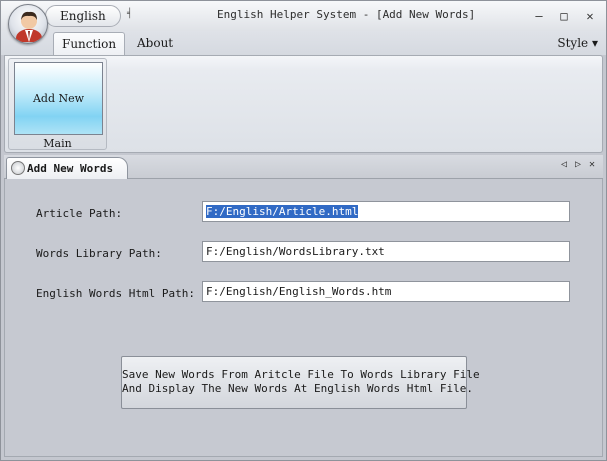 The width and height of the screenshot is (607, 461). What do you see at coordinates (79, 213) in the screenshot?
I see `article-path-label: Article Path:` at bounding box center [79, 213].